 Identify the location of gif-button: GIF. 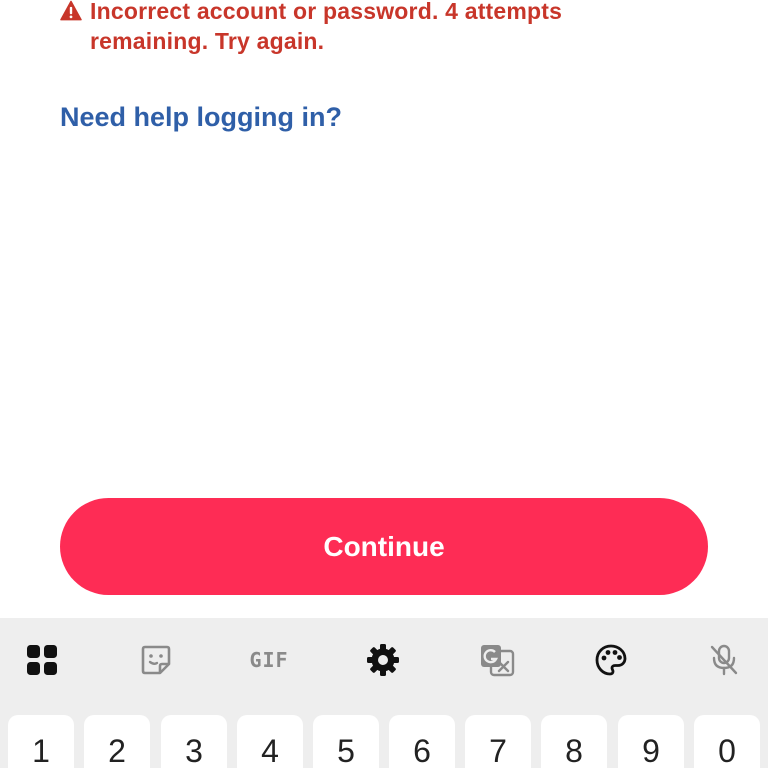
(269, 660).